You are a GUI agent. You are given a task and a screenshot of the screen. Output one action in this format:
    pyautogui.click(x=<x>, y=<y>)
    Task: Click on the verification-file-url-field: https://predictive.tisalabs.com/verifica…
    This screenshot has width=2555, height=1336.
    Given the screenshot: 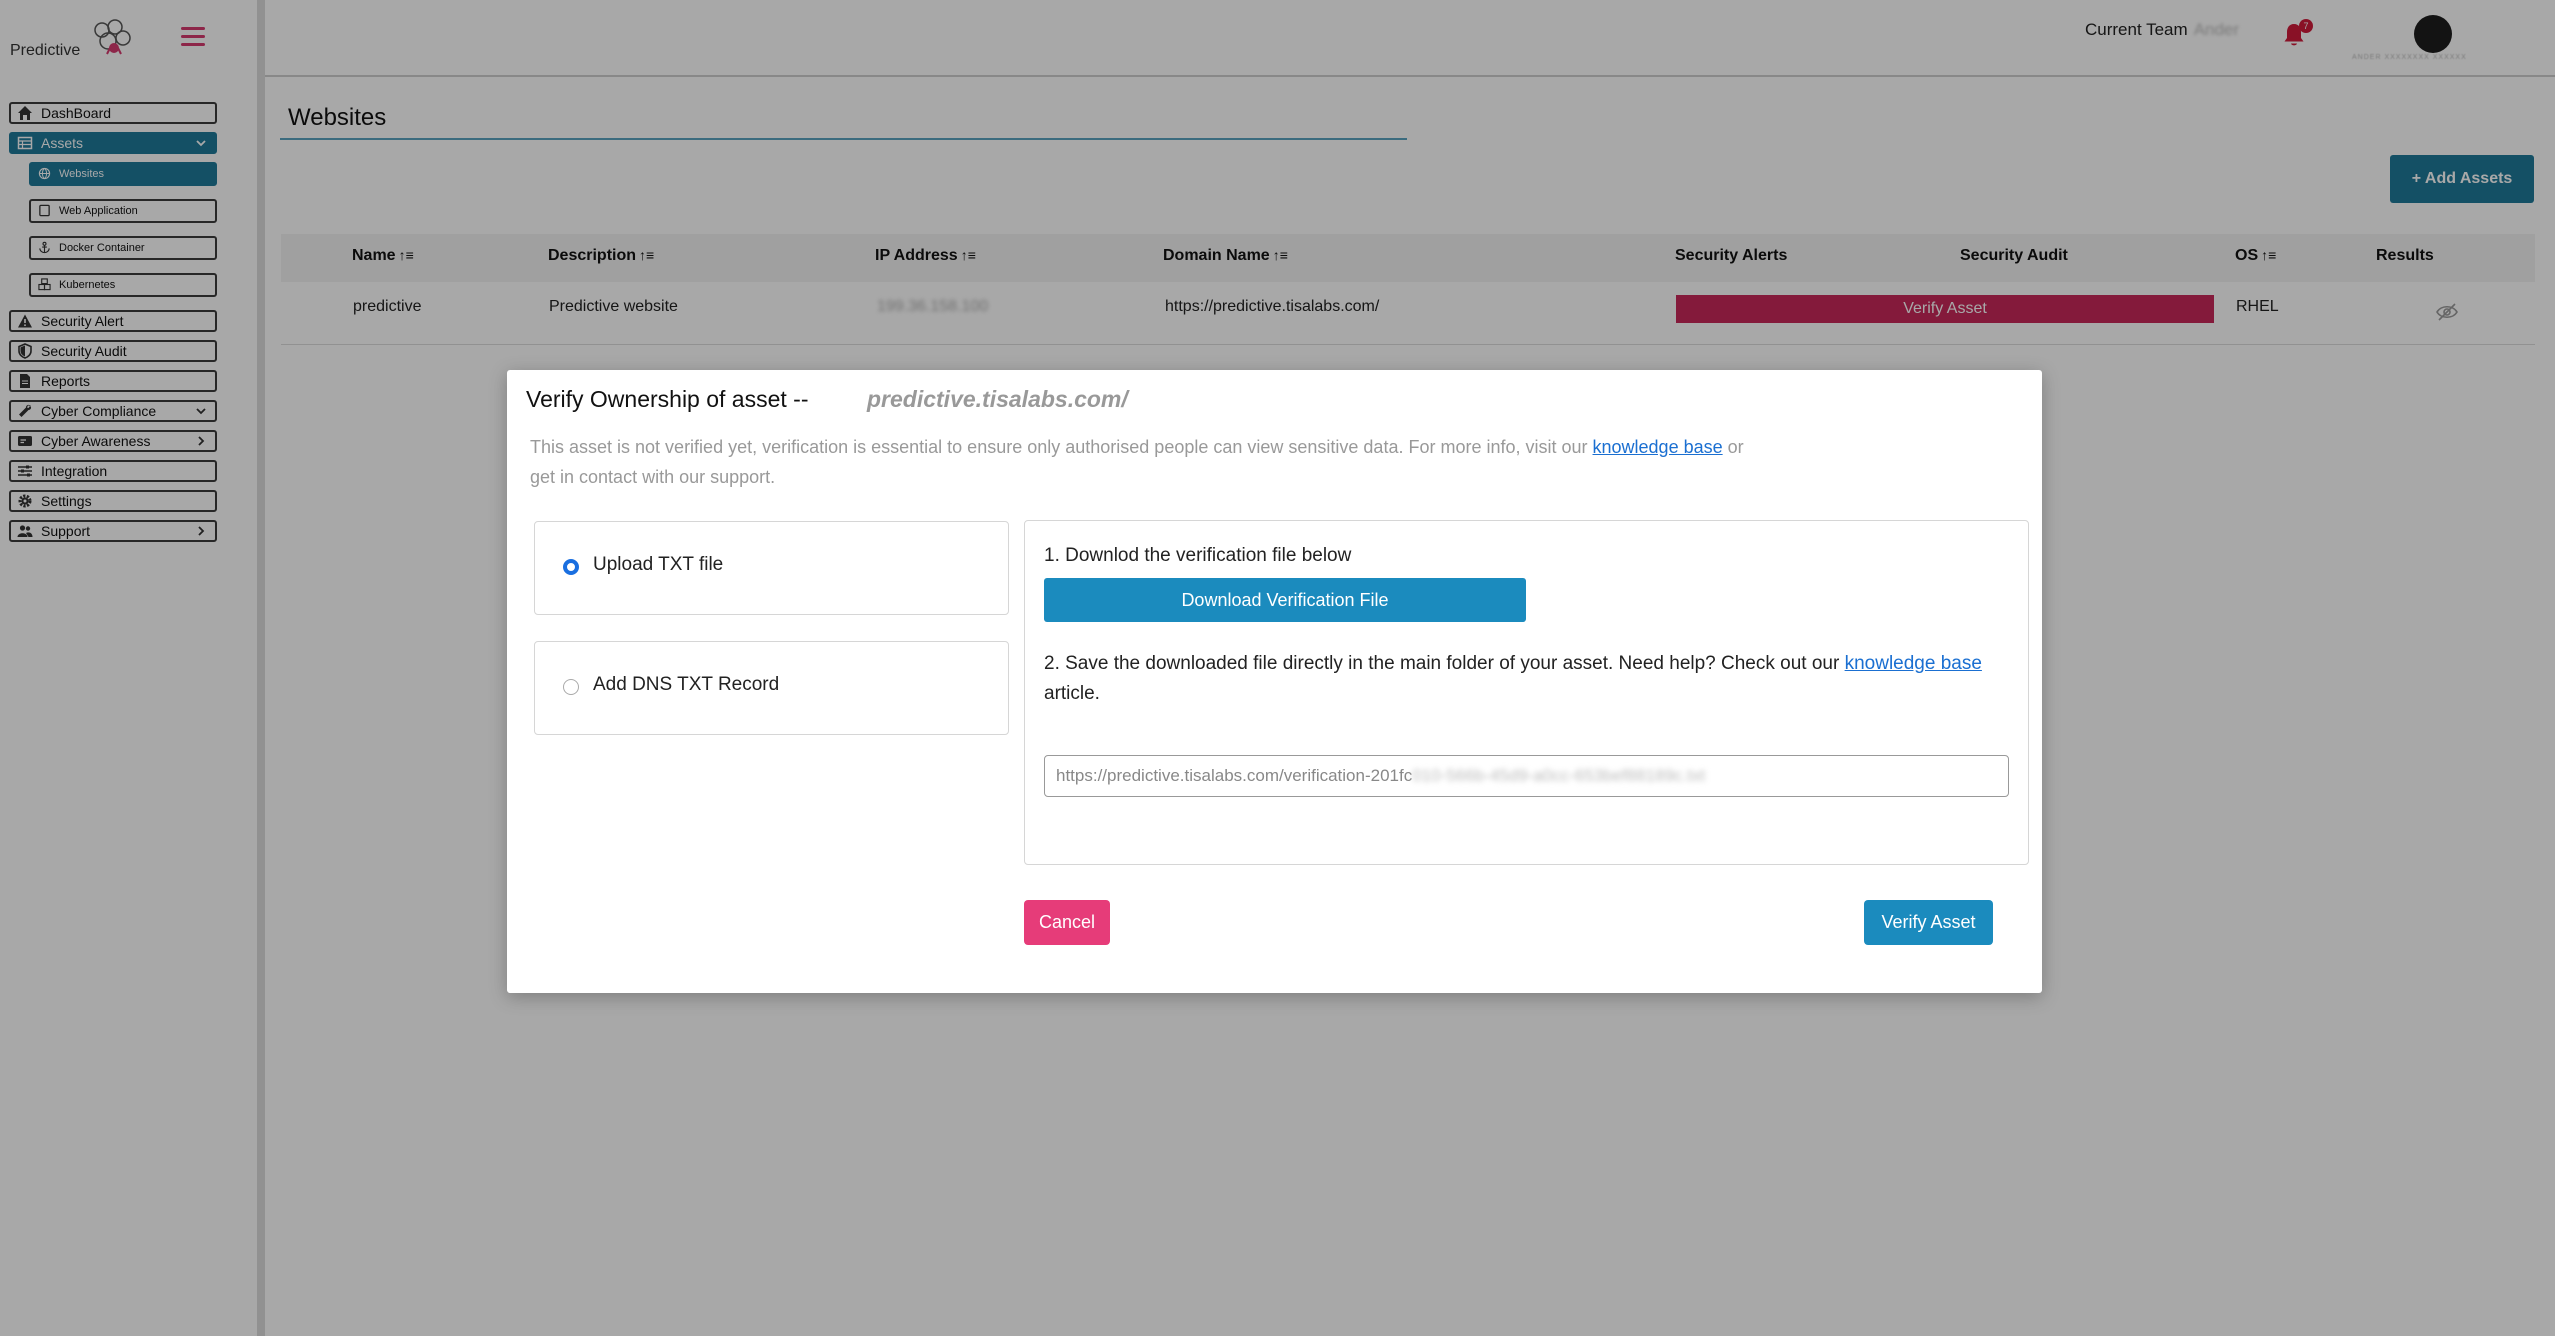 What is the action you would take?
    pyautogui.click(x=1526, y=776)
    